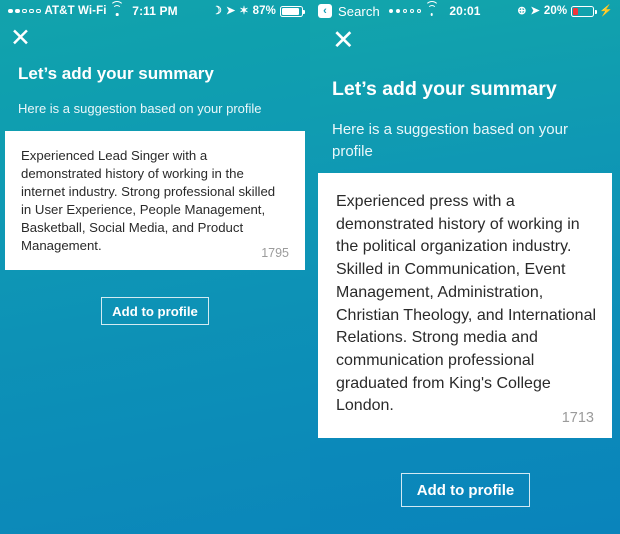 The width and height of the screenshot is (620, 534). What do you see at coordinates (606, 10) in the screenshot?
I see `charging-bolt-icon: ⚡` at bounding box center [606, 10].